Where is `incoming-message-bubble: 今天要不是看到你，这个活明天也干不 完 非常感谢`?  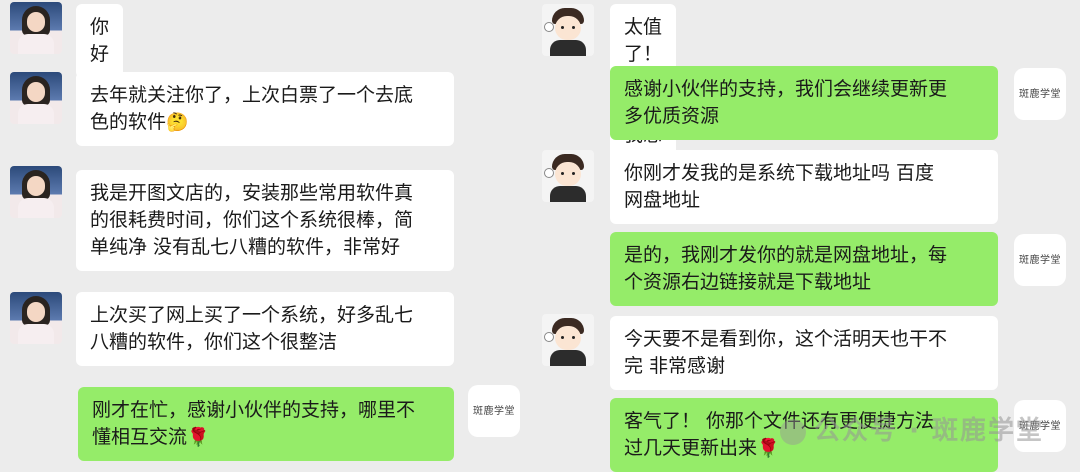
incoming-message-bubble: 今天要不是看到你，这个活明天也干不 完 非常感谢 is located at coordinates (804, 353).